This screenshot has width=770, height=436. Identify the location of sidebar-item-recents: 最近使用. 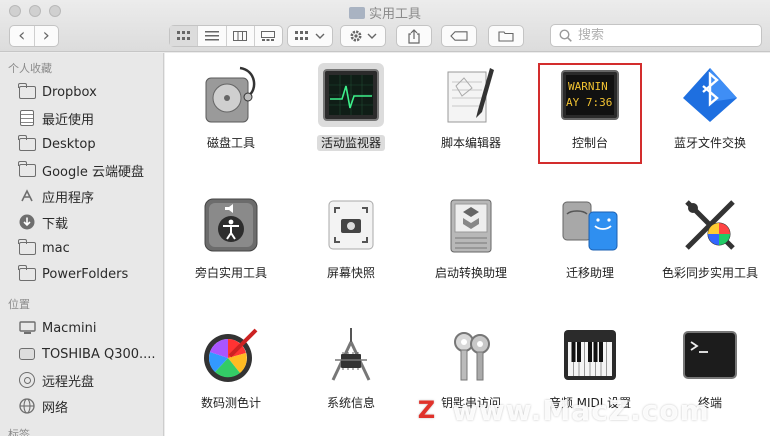
(81, 118).